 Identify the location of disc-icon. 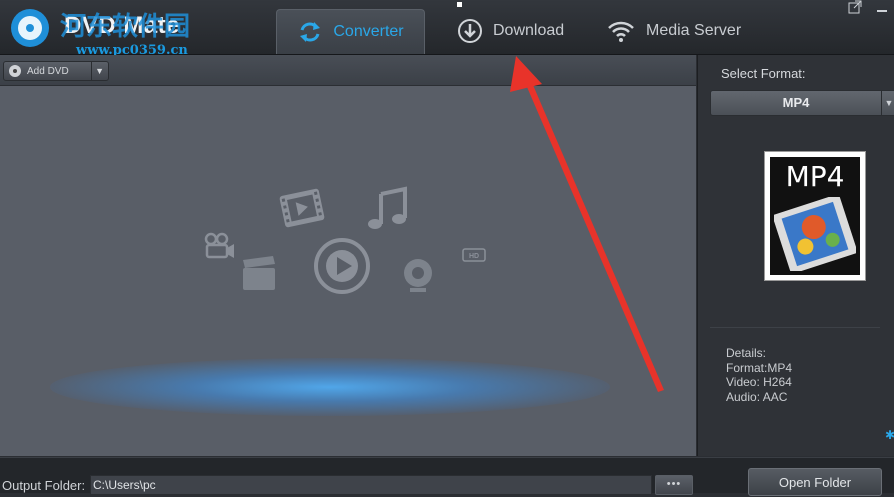
(15, 71).